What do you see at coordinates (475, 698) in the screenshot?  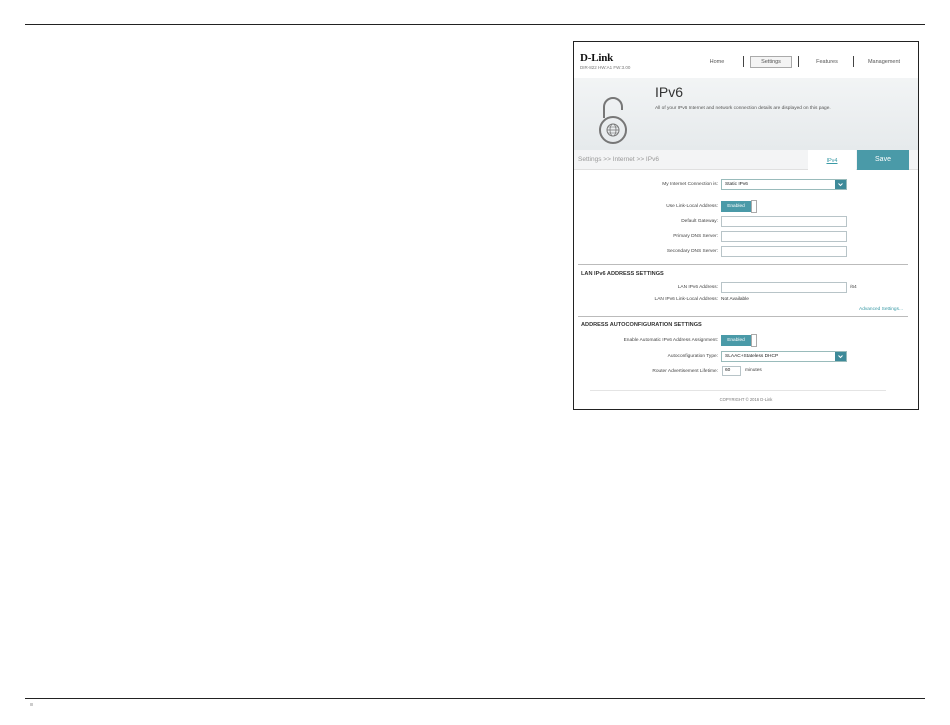 I see `page-bottom-rule` at bounding box center [475, 698].